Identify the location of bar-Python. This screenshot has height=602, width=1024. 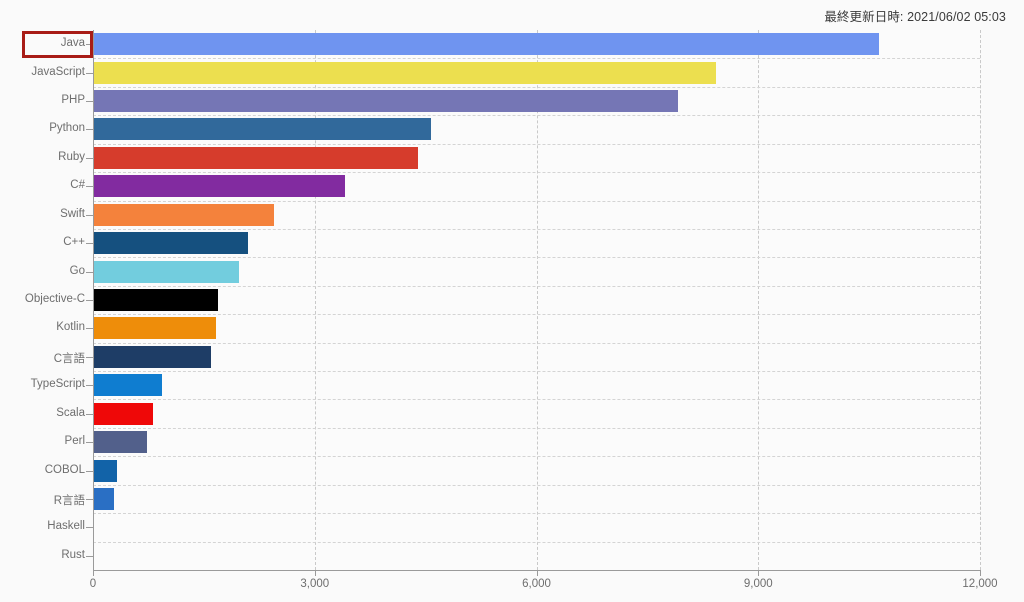
(263, 129).